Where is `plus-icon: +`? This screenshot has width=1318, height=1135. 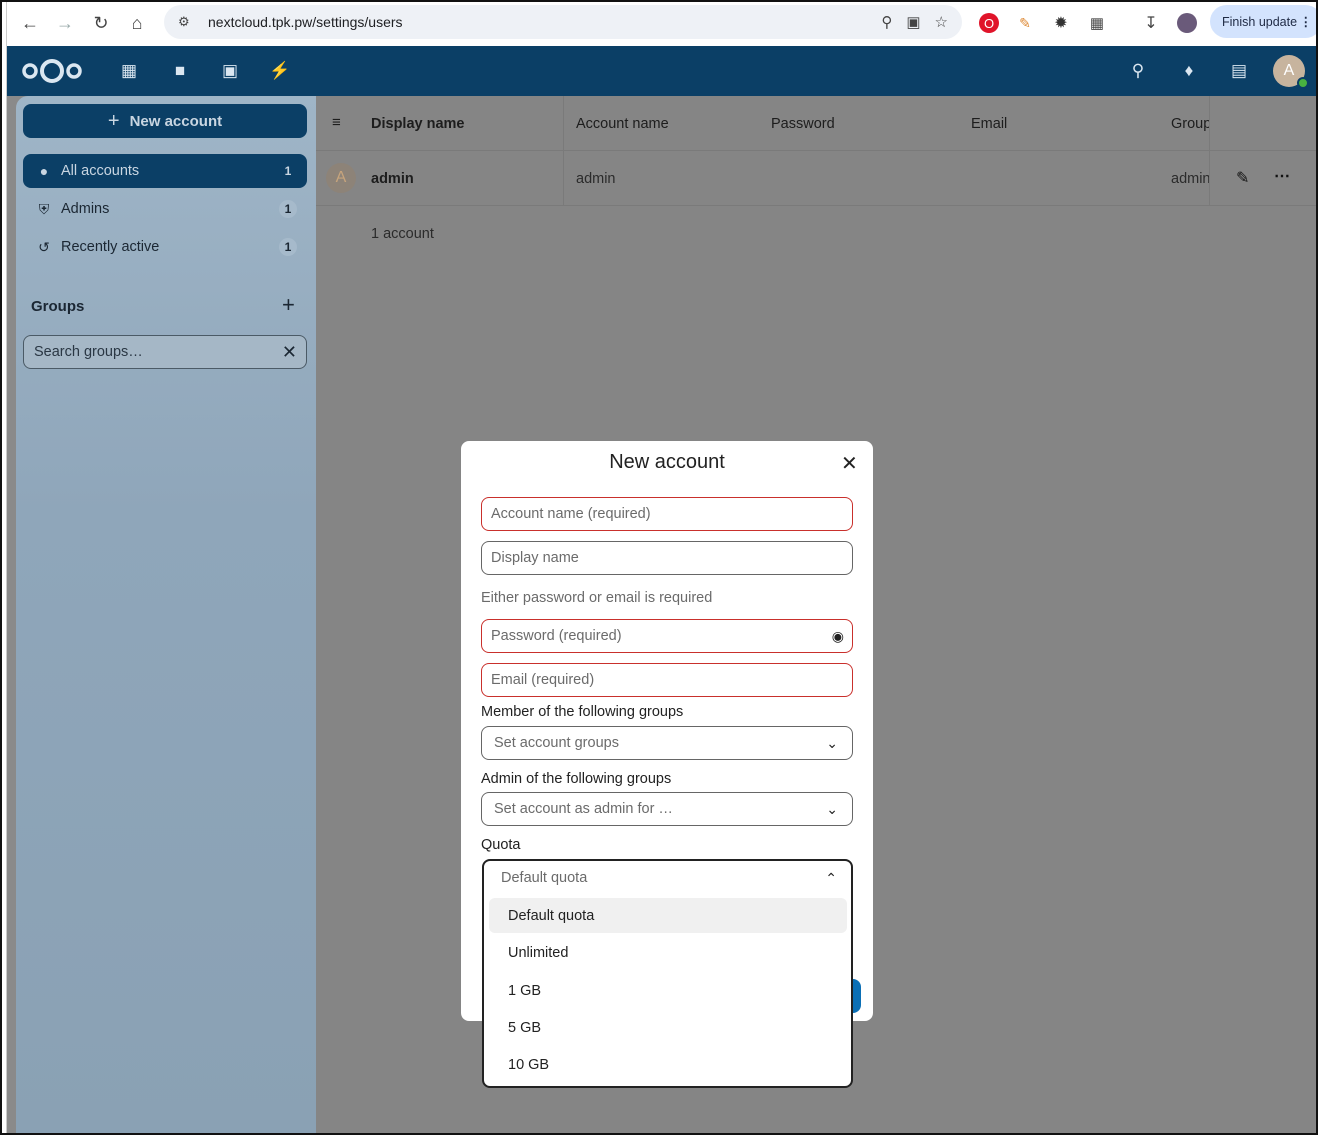
plus-icon: + is located at coordinates (113, 120).